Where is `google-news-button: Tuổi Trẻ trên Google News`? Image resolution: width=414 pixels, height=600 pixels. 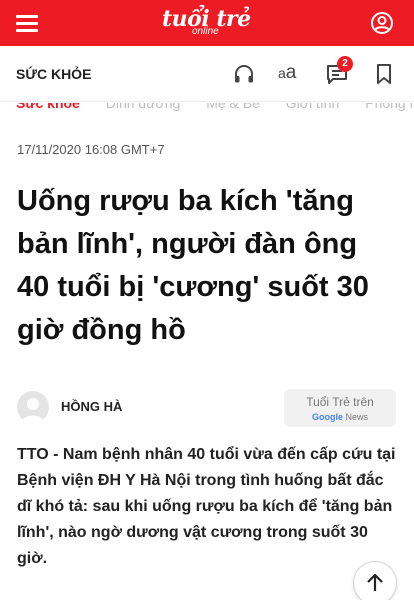 google-news-button: Tuổi Trẻ trên Google News is located at coordinates (340, 408).